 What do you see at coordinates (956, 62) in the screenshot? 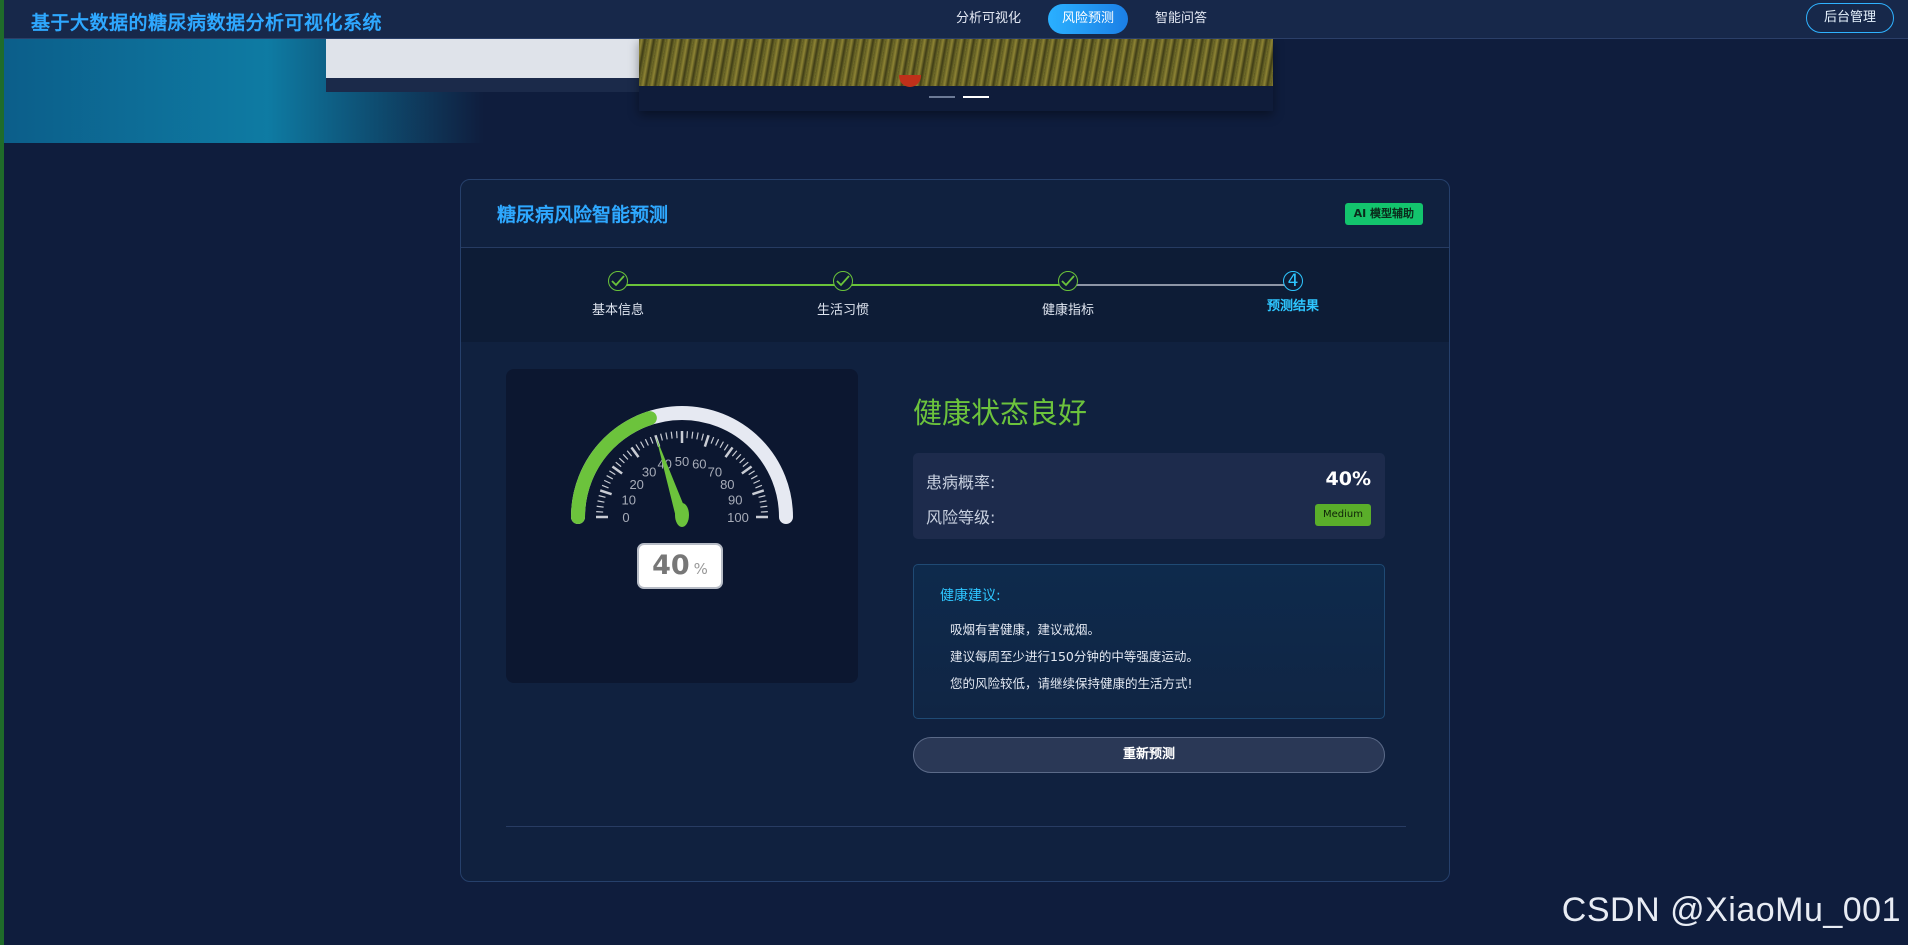
I see `slide-image` at bounding box center [956, 62].